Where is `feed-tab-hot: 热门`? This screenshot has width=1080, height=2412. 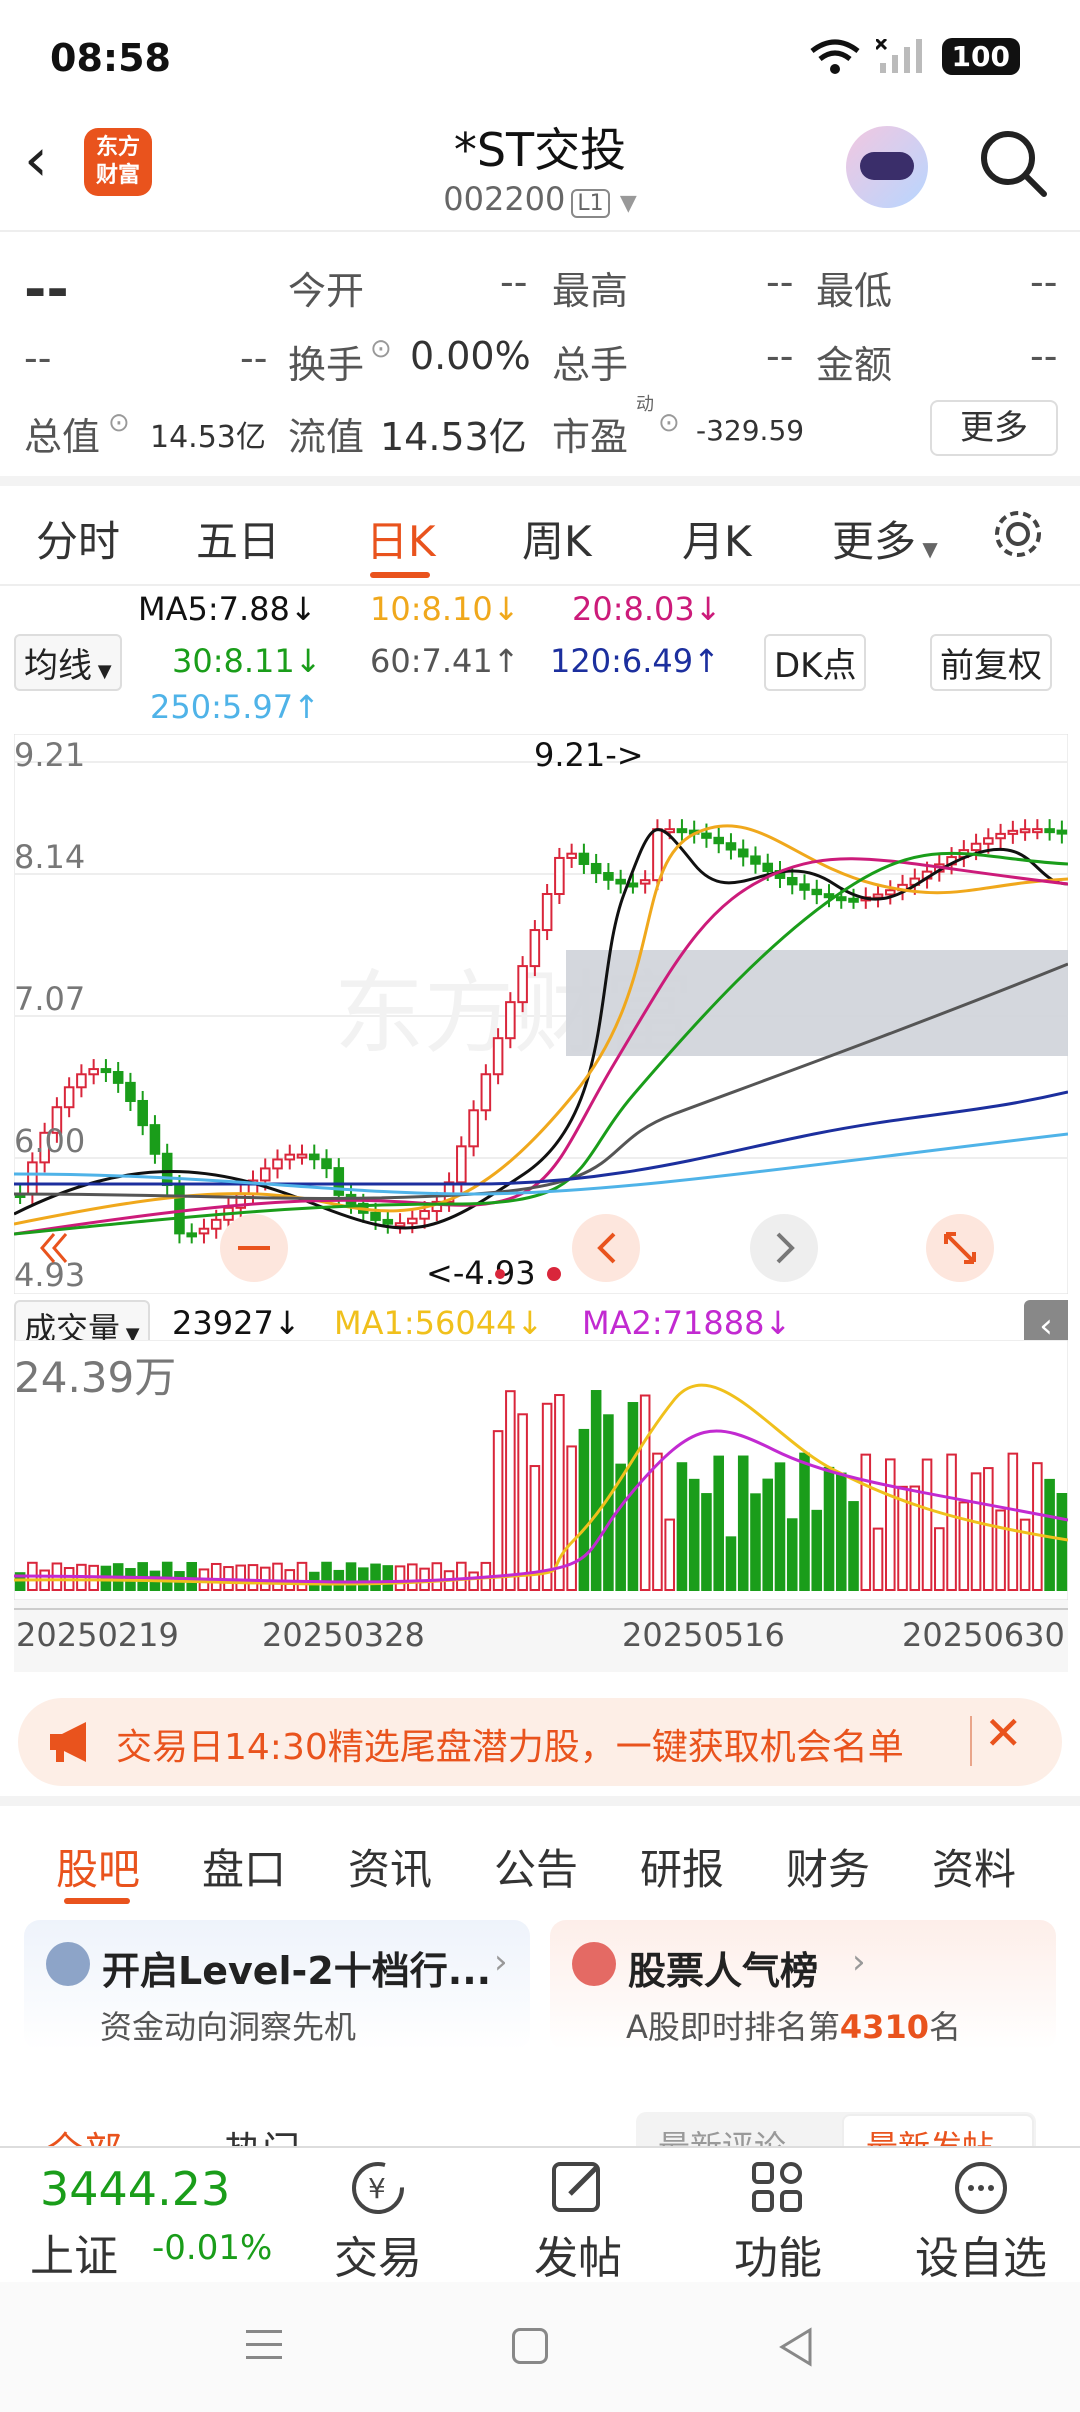
feed-tab-hot: 热门 is located at coordinates (262, 2133).